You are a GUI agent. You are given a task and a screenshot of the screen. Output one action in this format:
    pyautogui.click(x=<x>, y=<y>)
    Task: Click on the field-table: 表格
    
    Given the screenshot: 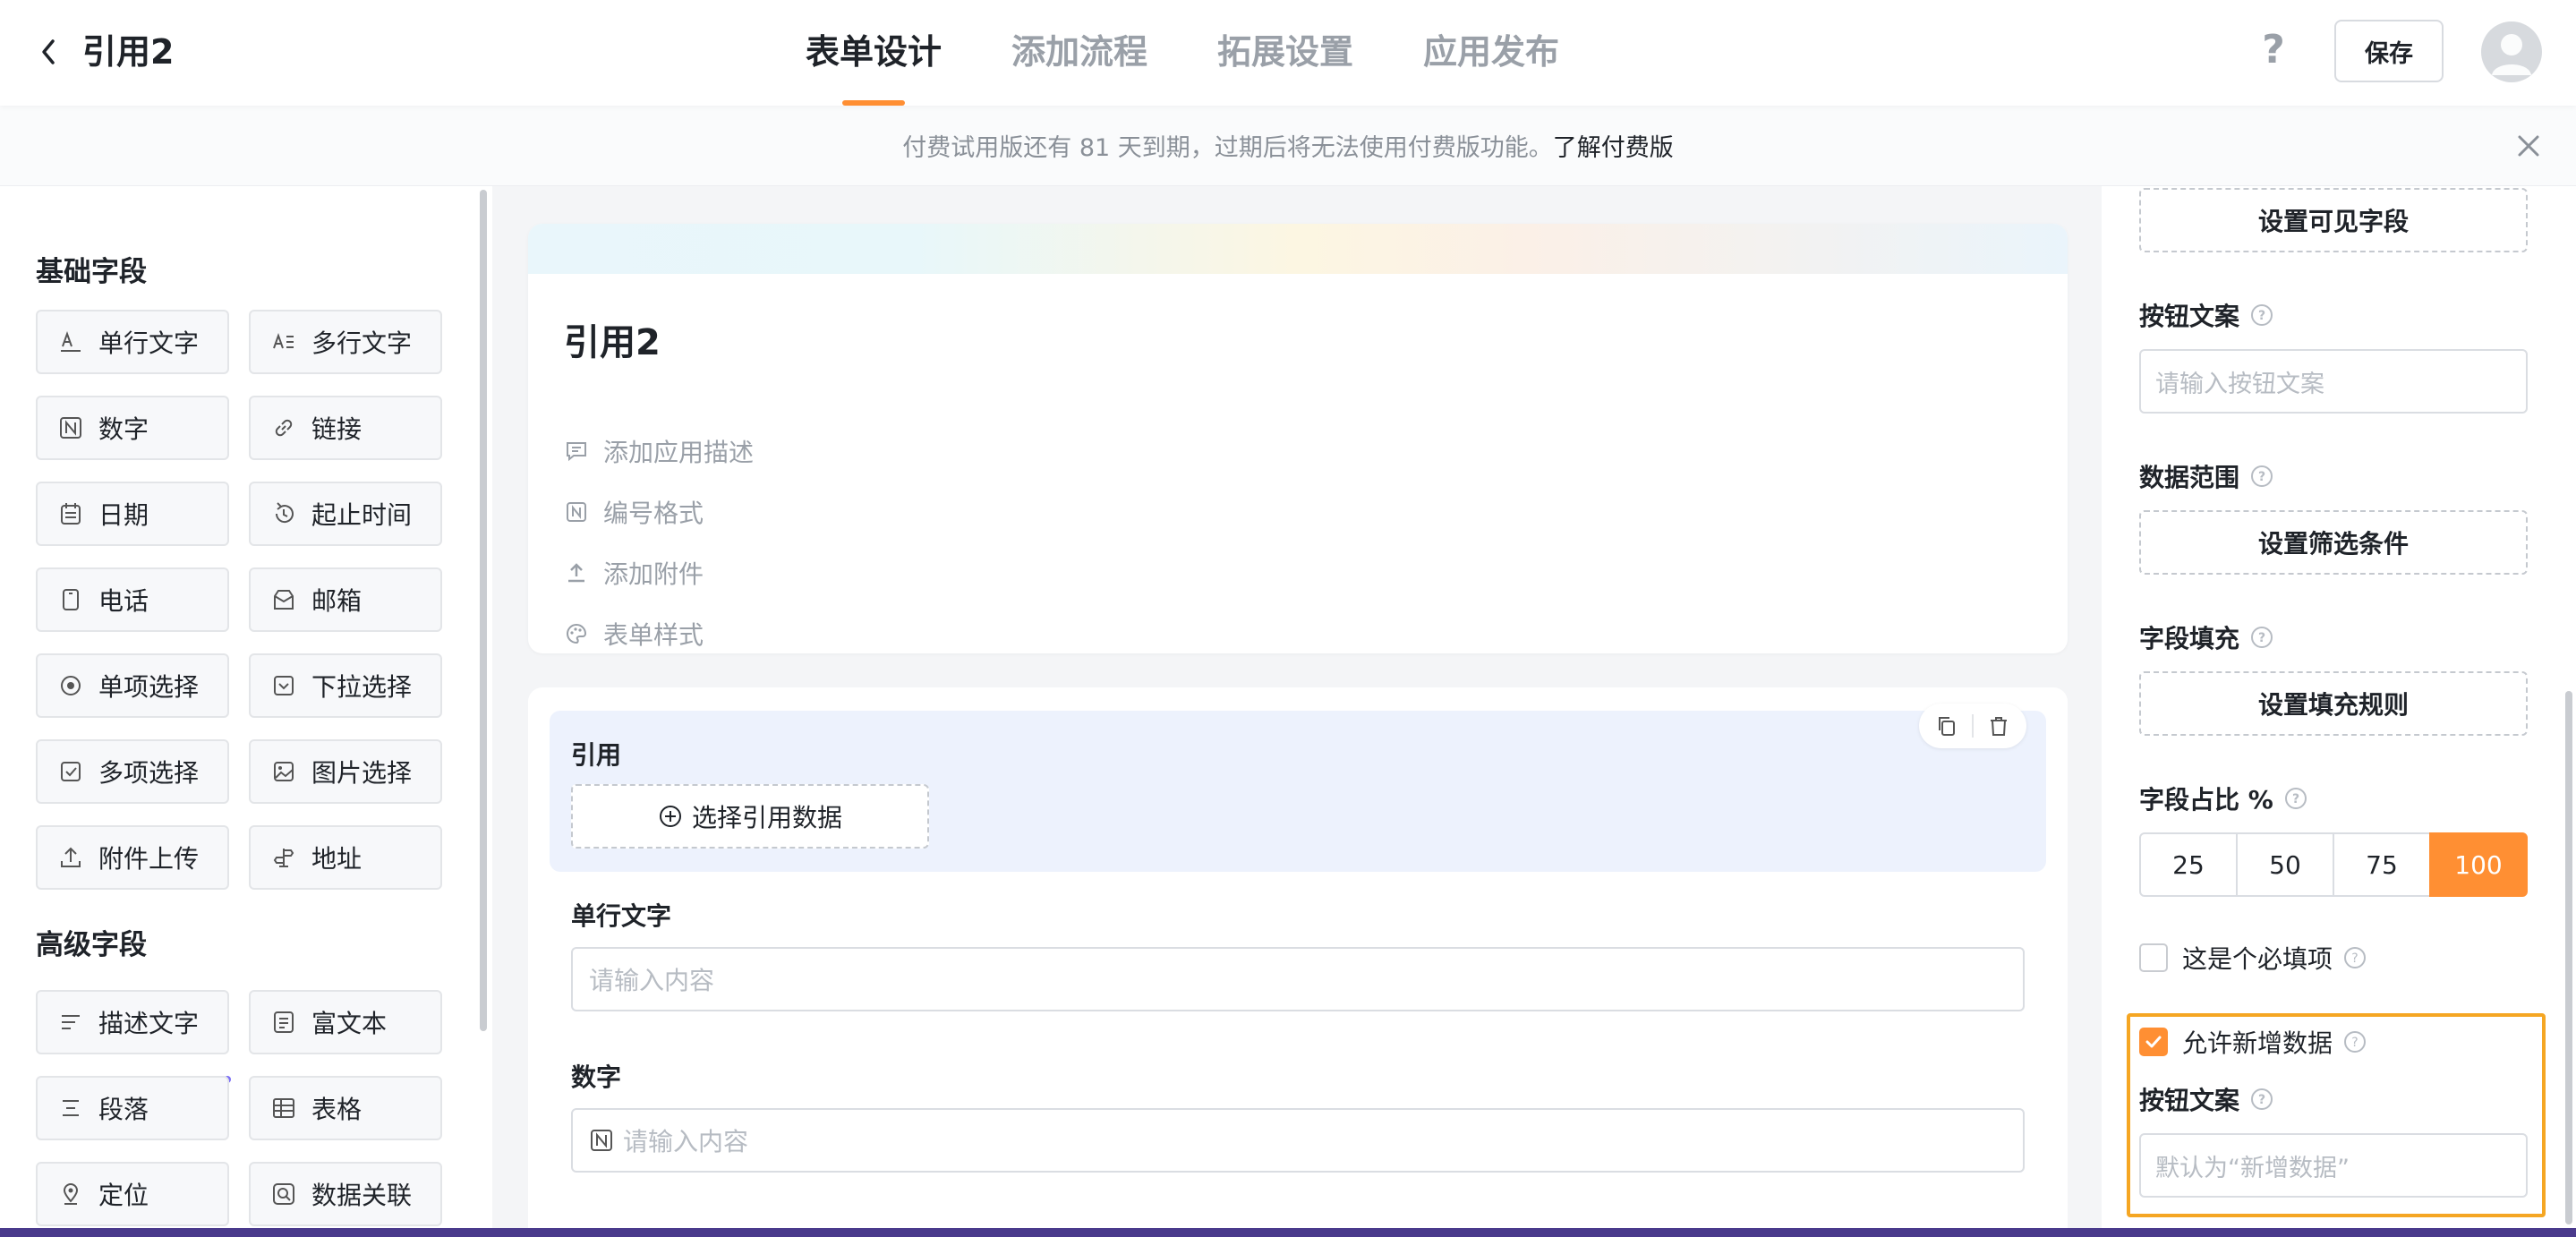 What is the action you would take?
    pyautogui.click(x=345, y=1108)
    